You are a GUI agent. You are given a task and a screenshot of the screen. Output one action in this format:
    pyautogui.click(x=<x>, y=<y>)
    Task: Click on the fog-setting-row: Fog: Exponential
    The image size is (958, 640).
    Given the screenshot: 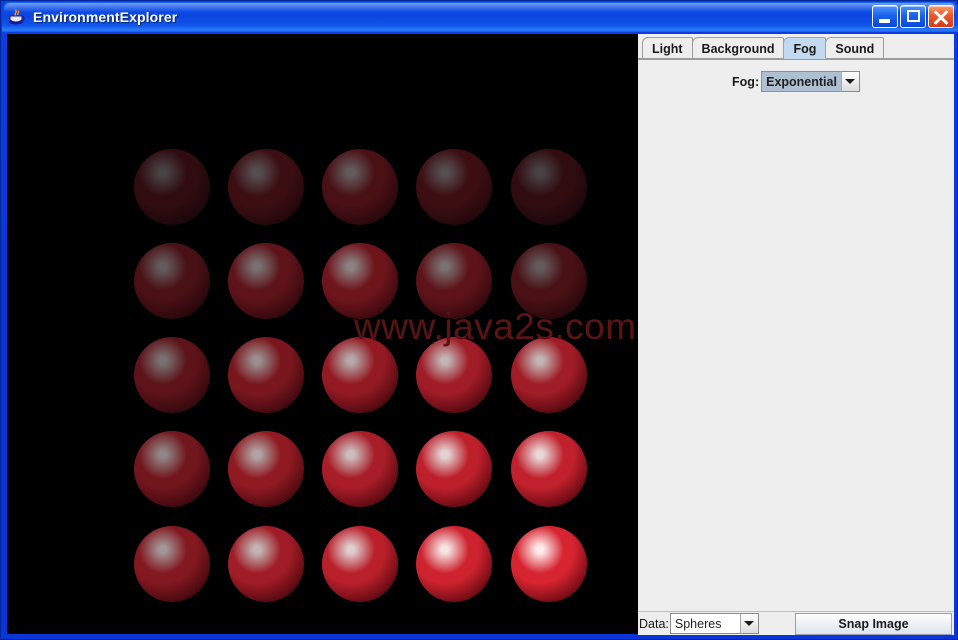 What is the action you would take?
    pyautogui.click(x=796, y=81)
    